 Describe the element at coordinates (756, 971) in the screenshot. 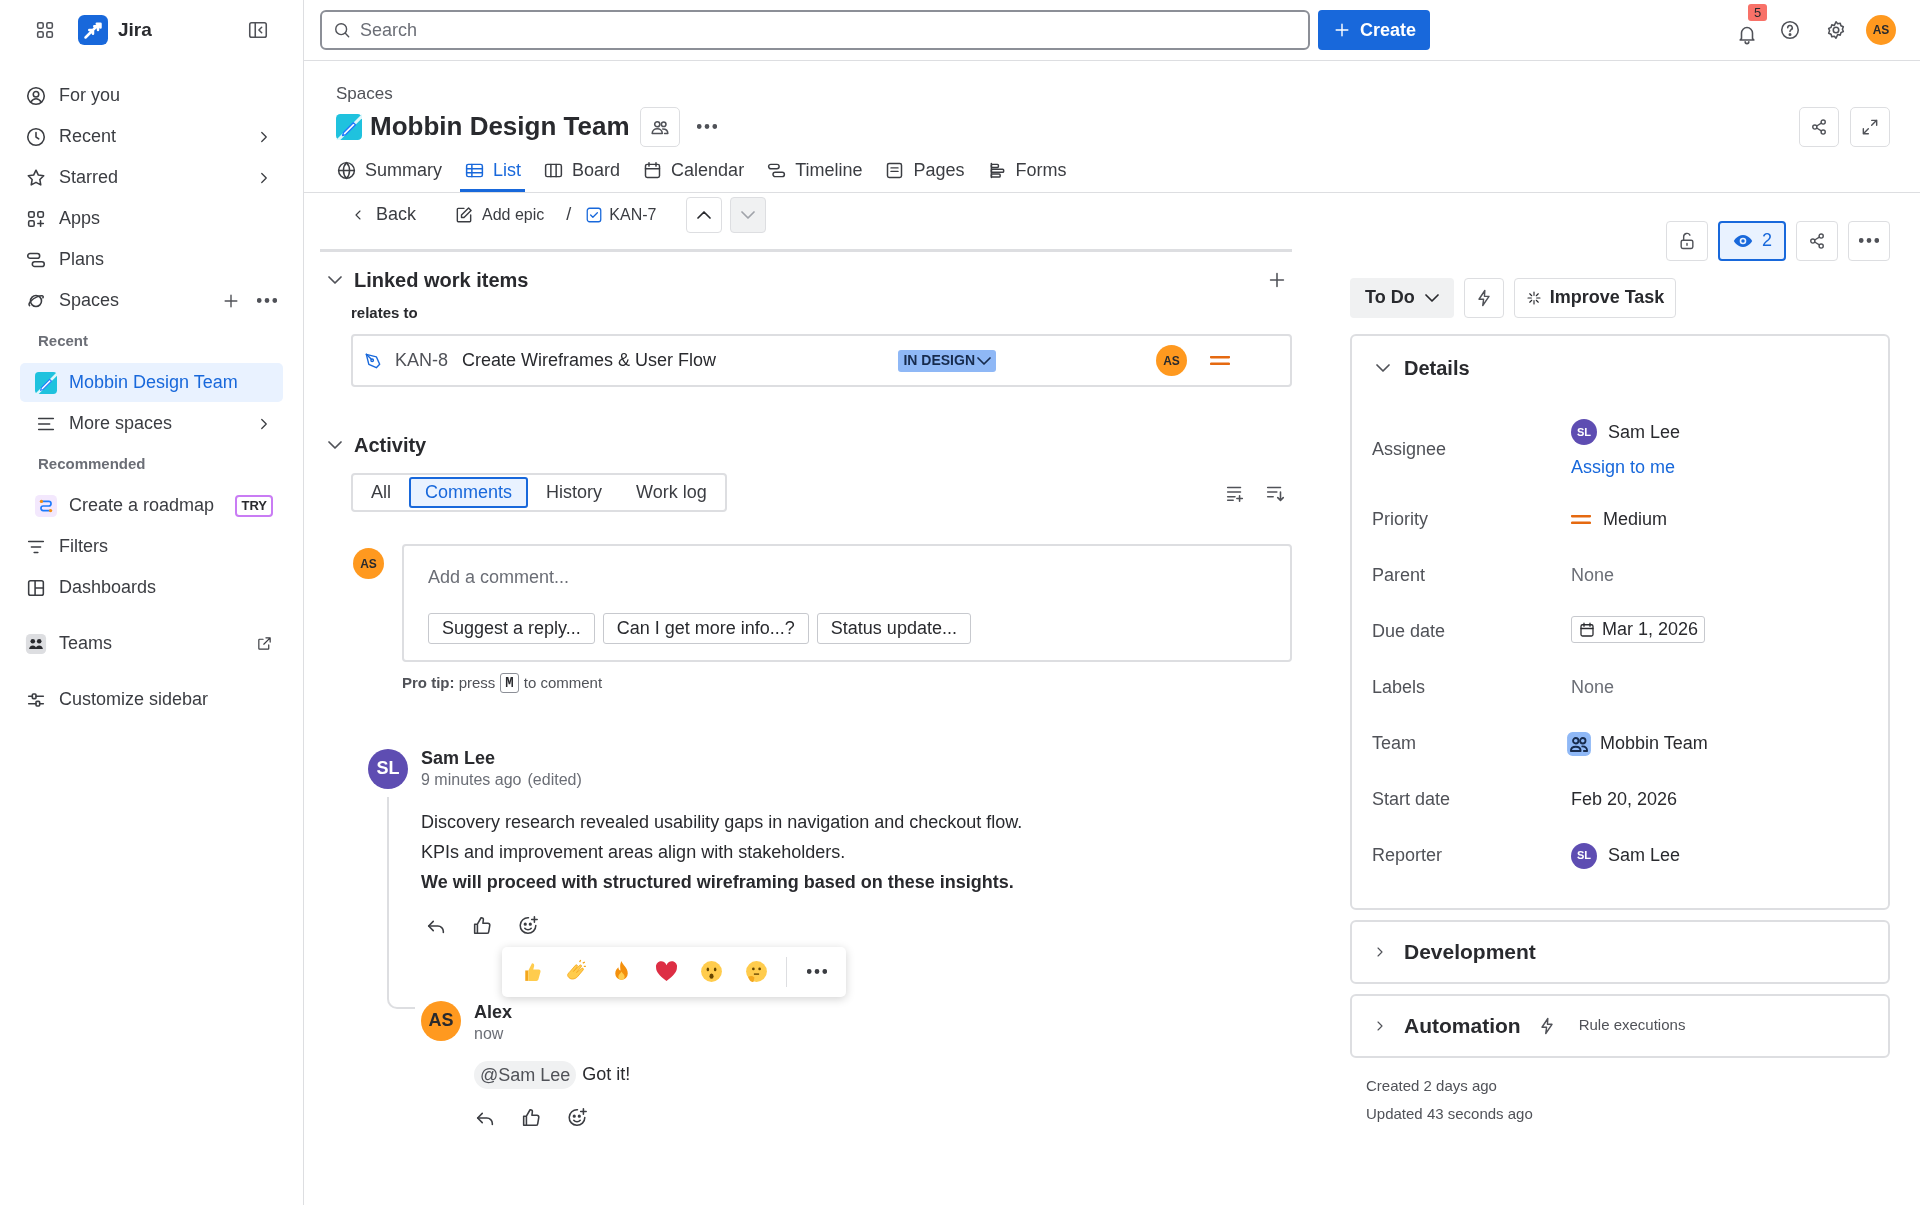

I see `thinking-face-icon` at that location.